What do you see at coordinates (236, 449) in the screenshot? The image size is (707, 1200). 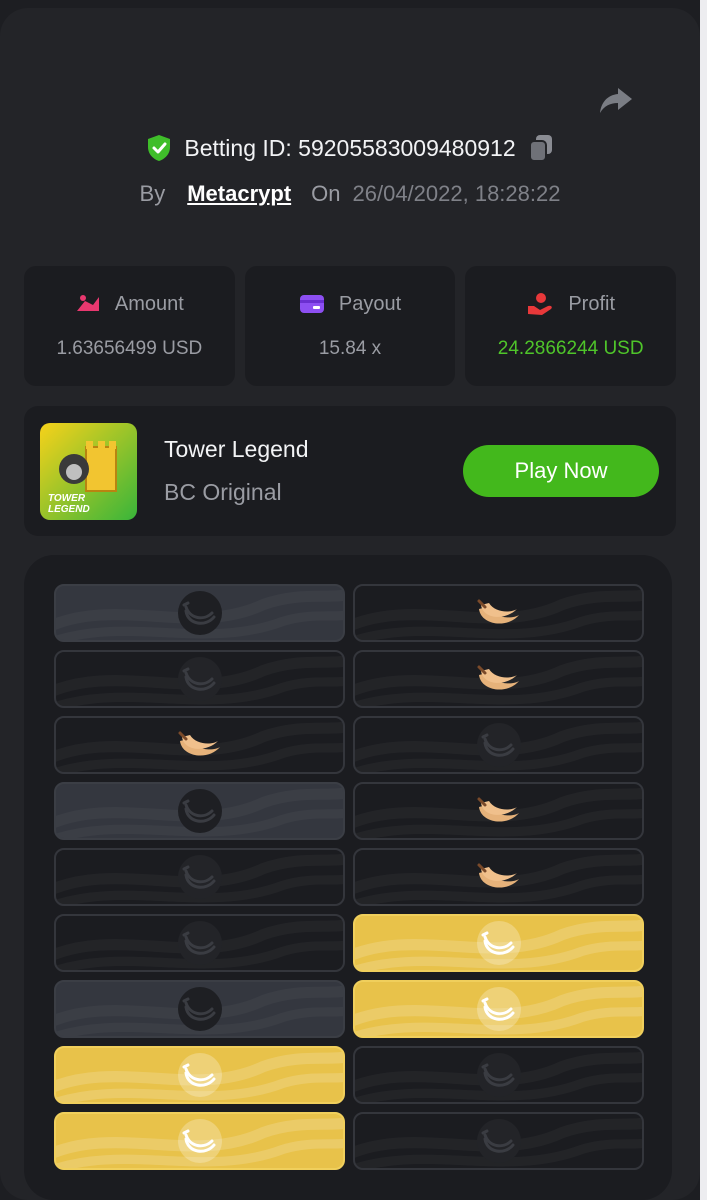 I see `game-title: Tower Legend` at bounding box center [236, 449].